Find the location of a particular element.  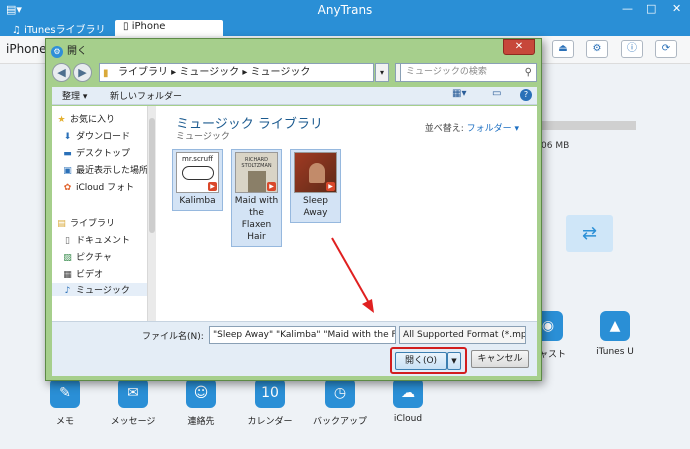

info-icon: ⓘ is located at coordinates (632, 49).